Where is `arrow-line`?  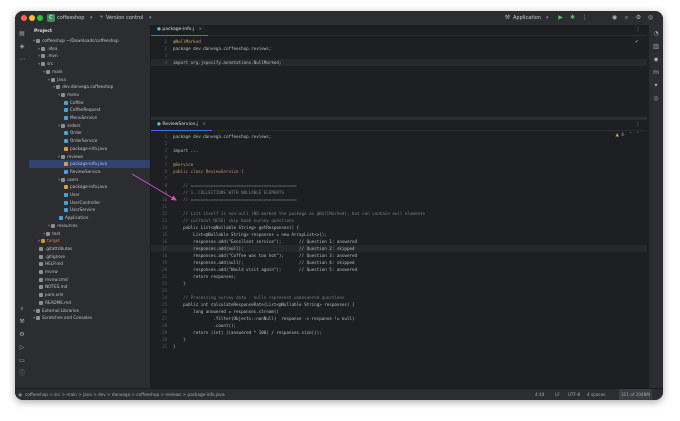 arrow-line is located at coordinates (154, 187).